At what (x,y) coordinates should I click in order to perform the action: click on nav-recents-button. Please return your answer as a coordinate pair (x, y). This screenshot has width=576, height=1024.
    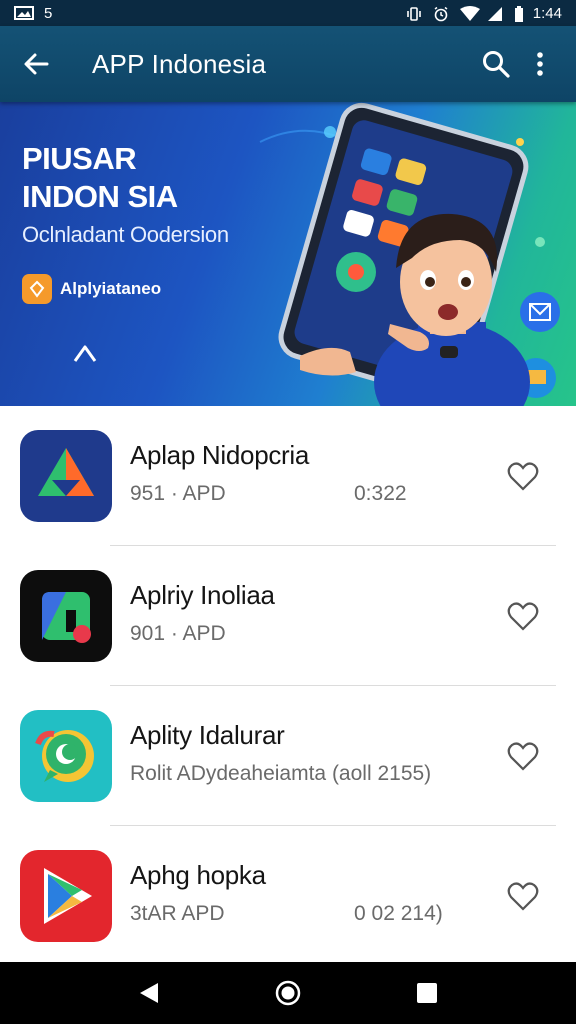
    Looking at the image, I should click on (427, 993).